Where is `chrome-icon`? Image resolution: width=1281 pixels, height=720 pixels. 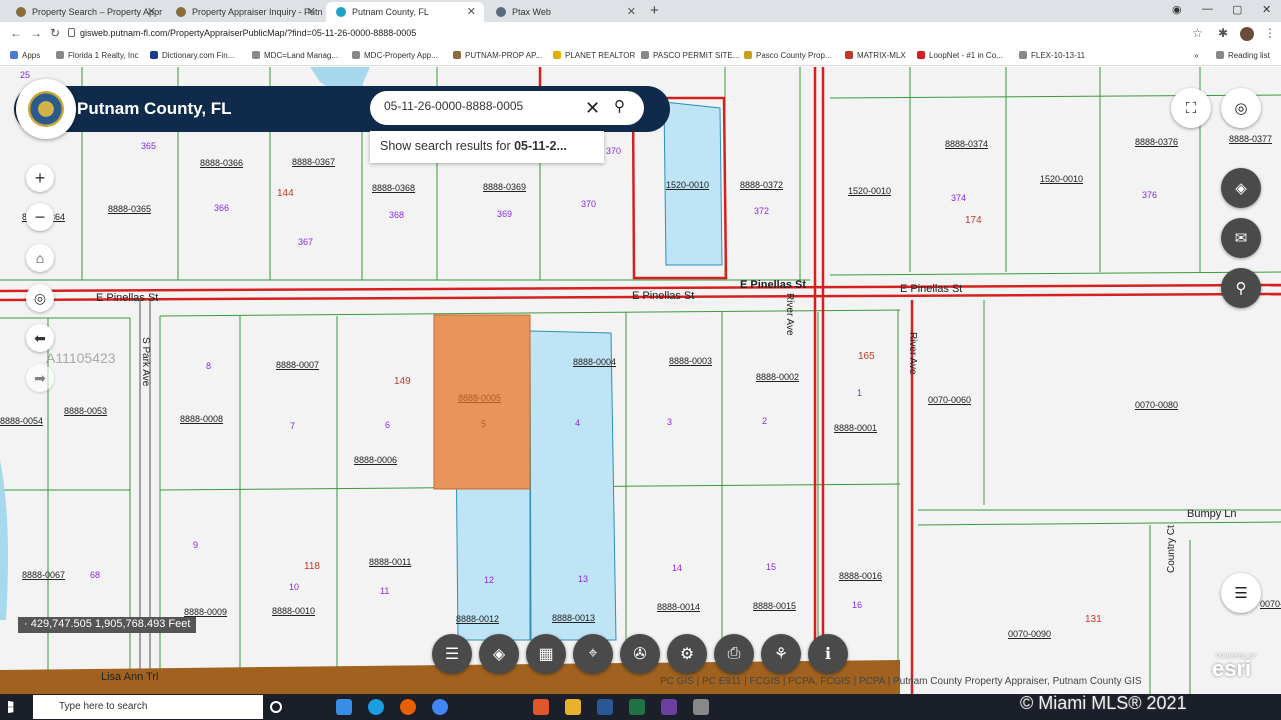
chrome-icon is located at coordinates (440, 707).